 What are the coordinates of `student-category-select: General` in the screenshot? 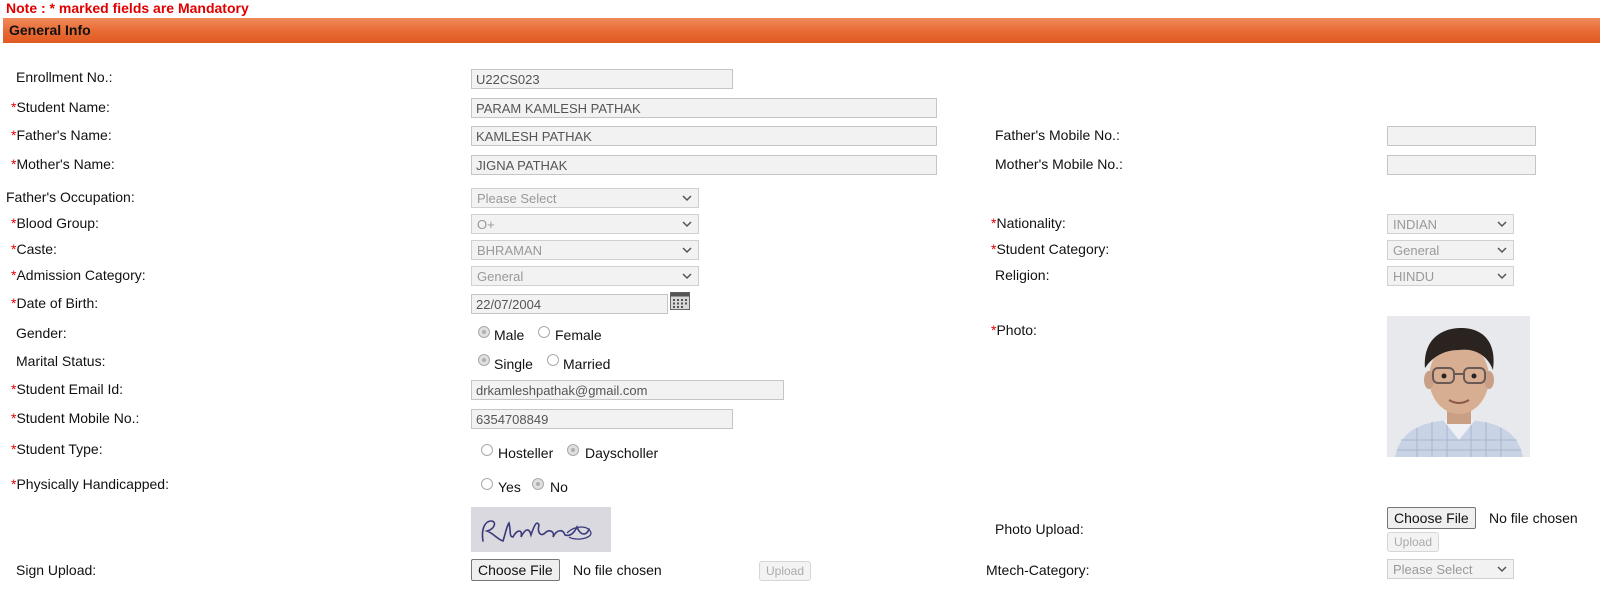 It's located at (1450, 250).